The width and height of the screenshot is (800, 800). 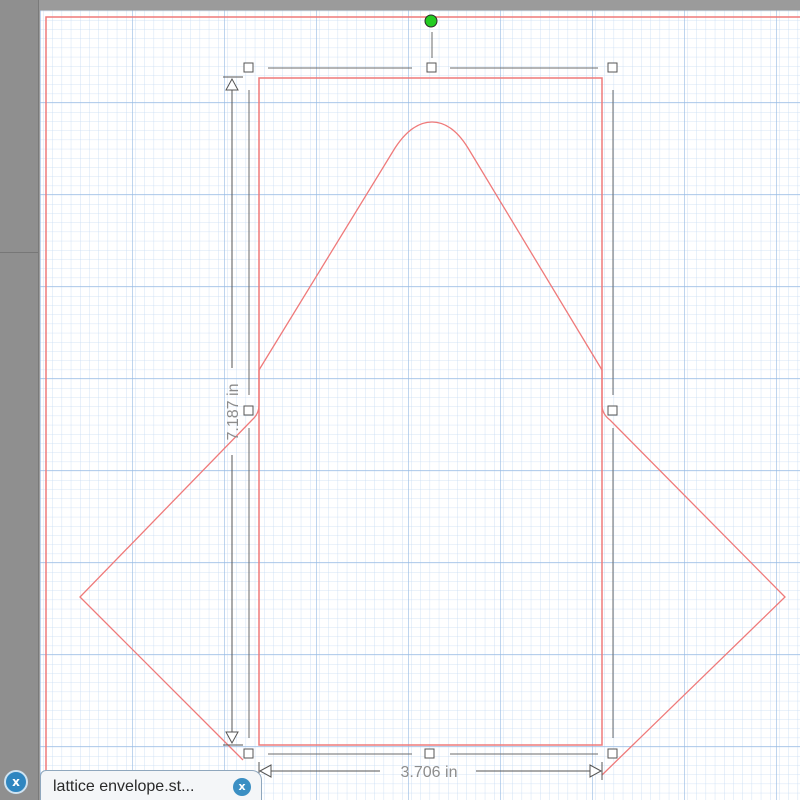 What do you see at coordinates (429, 772) in the screenshot?
I see `width-dimension-label: 3.706 in` at bounding box center [429, 772].